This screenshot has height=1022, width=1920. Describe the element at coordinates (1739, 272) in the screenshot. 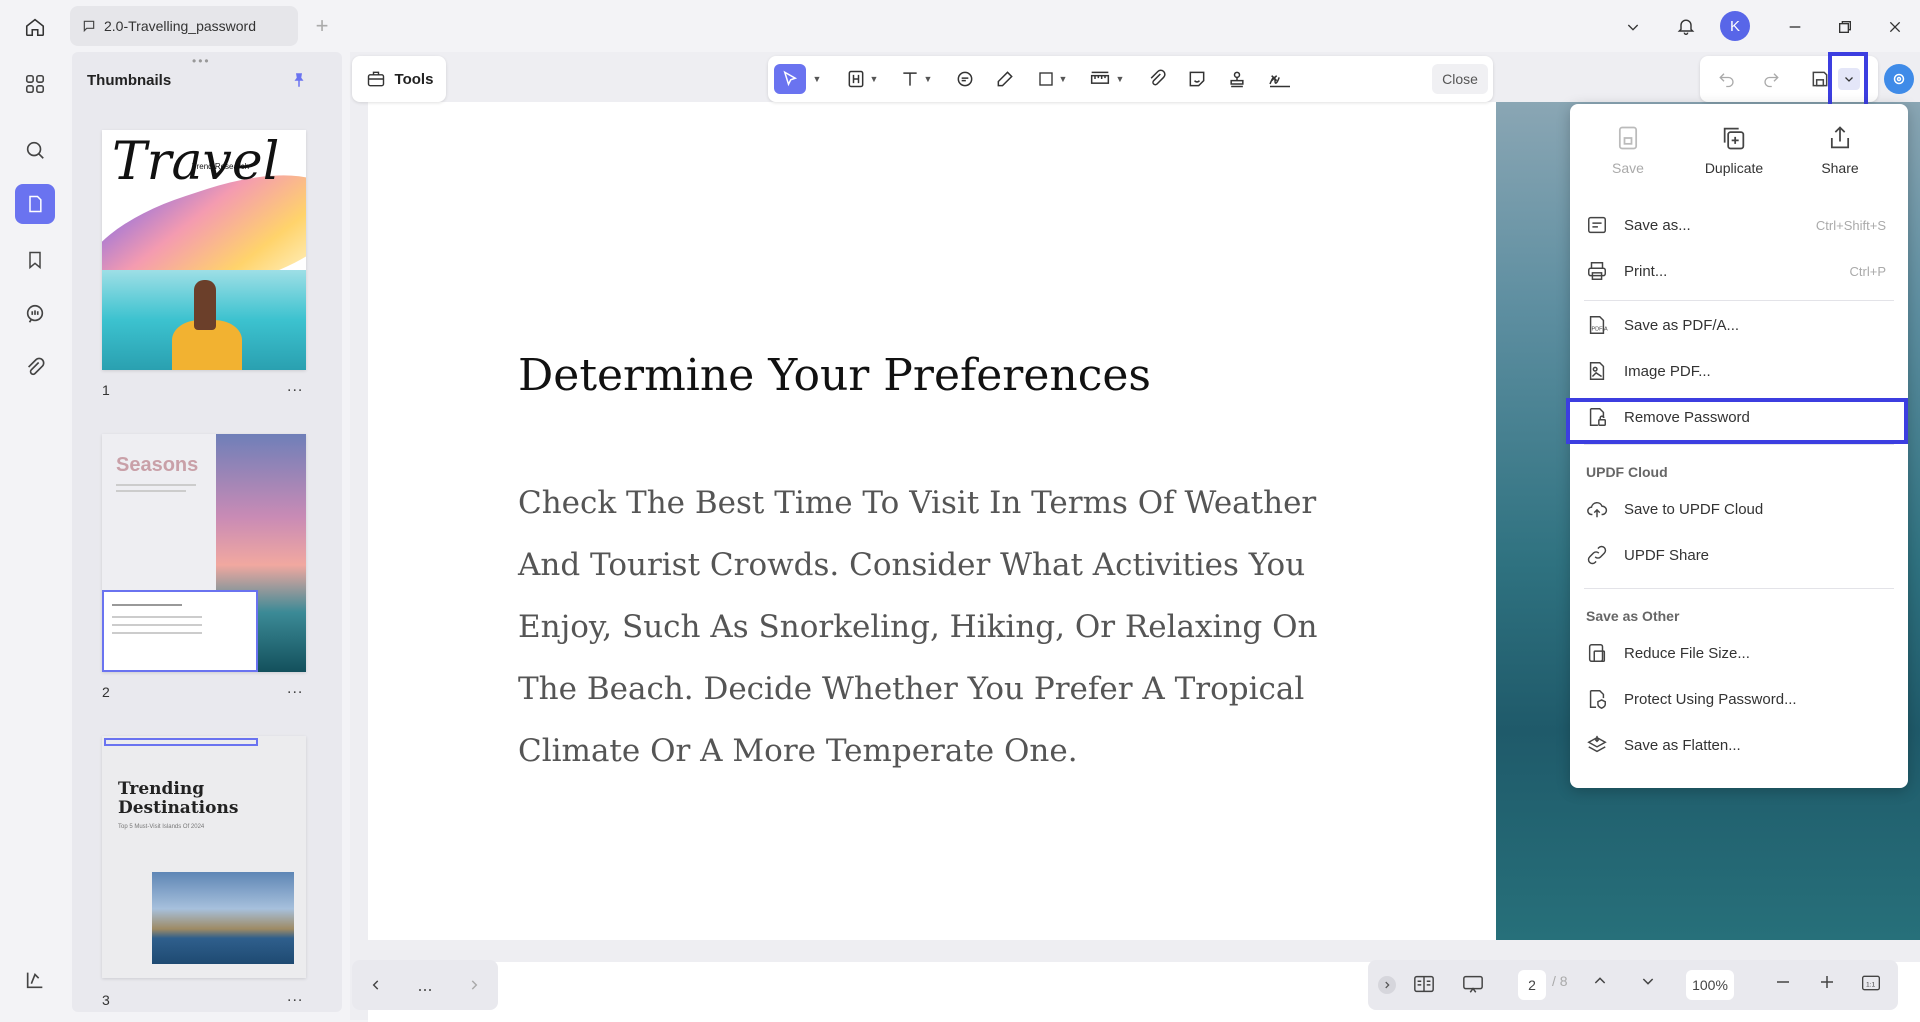

I see `menu-print: Print... Ctrl+P` at that location.